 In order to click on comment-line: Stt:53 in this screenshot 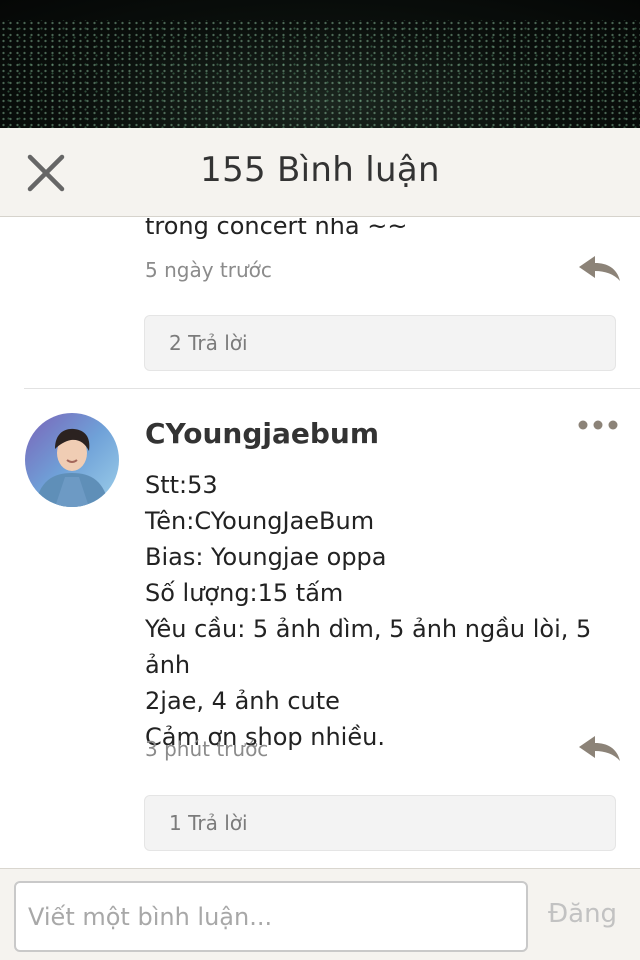, I will do `click(181, 485)`.